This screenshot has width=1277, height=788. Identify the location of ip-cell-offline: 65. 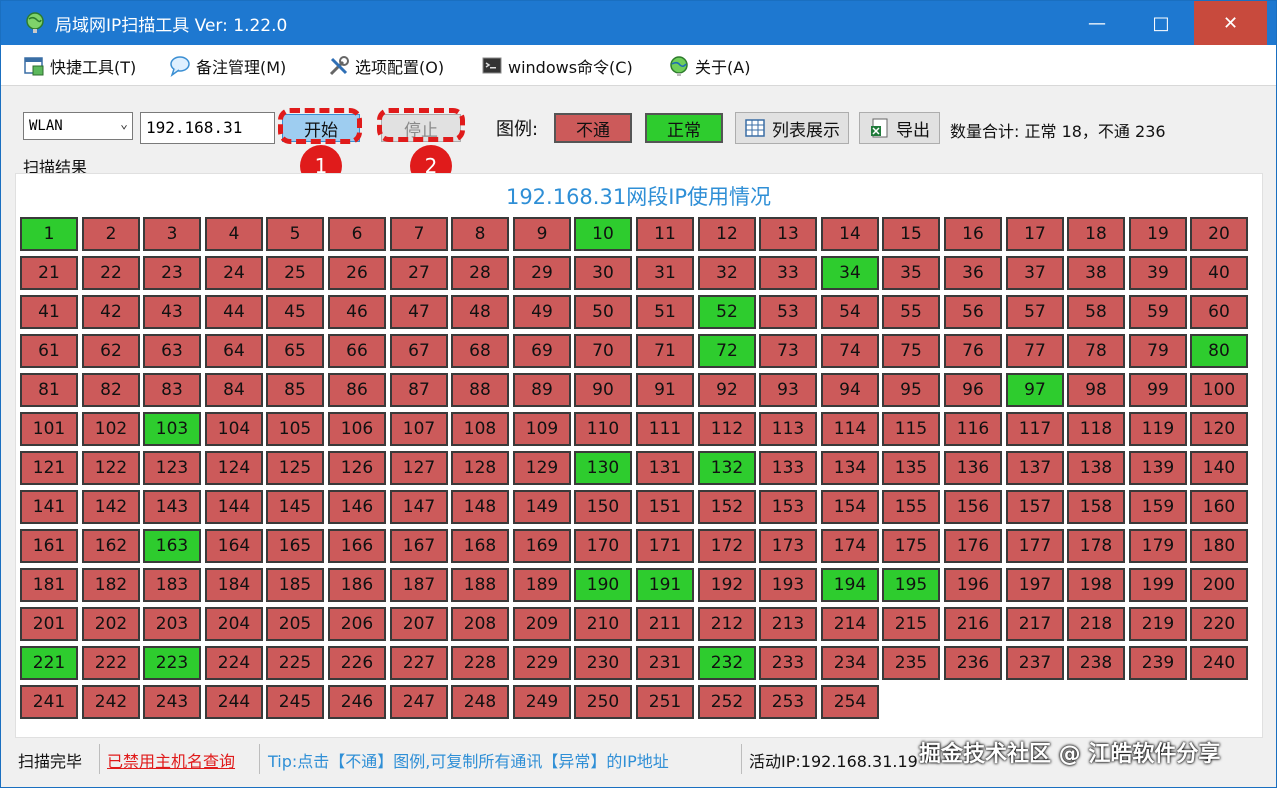
(295, 351).